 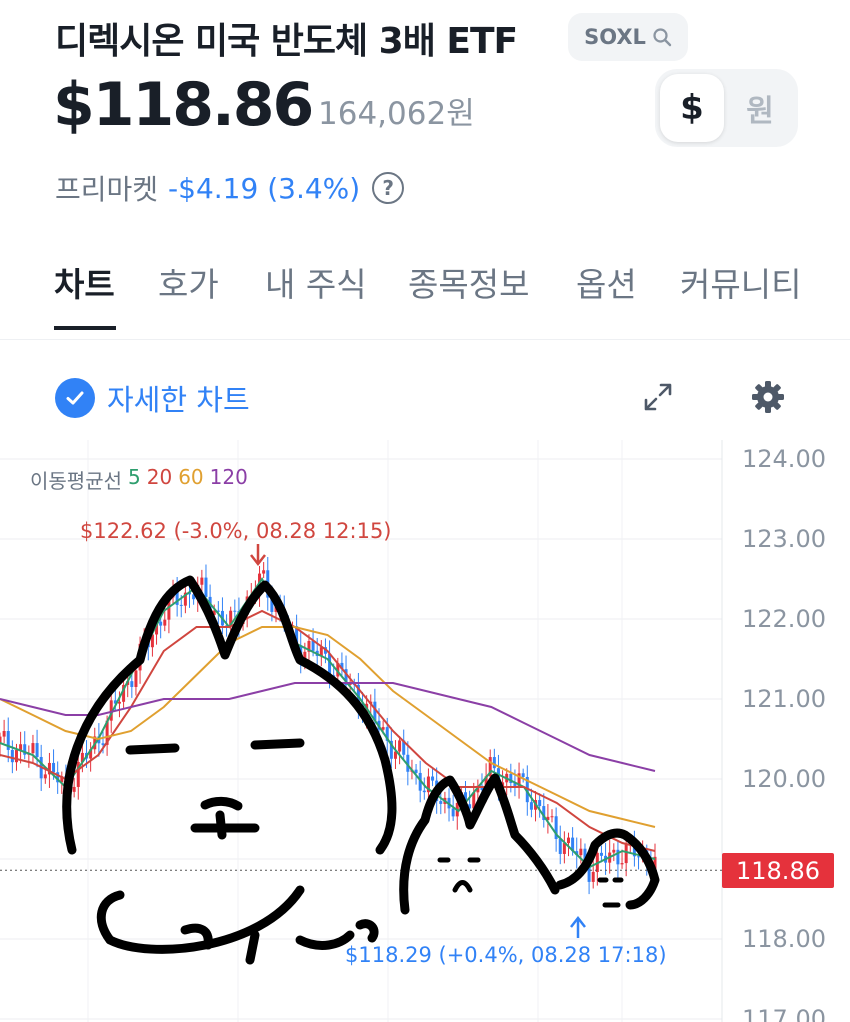 I want to click on y-tick-label: 118.00, so click(x=784, y=939).